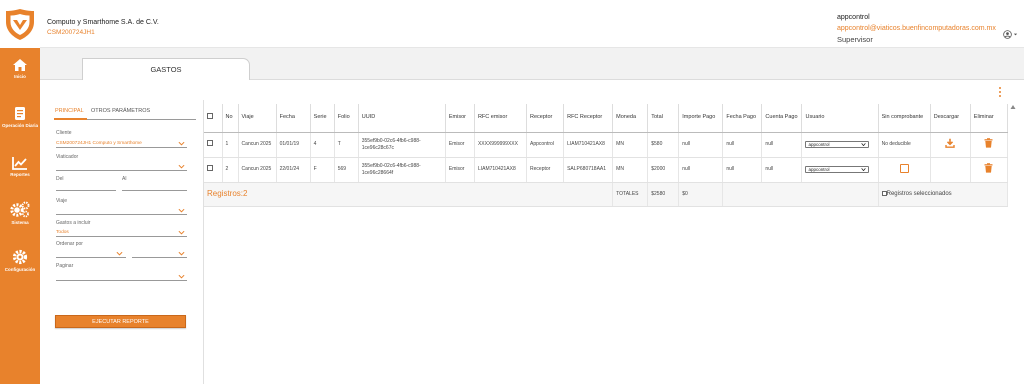 The image size is (1024, 384). I want to click on company-name: Computo y Smarthome S.A. de C.V., so click(103, 22).